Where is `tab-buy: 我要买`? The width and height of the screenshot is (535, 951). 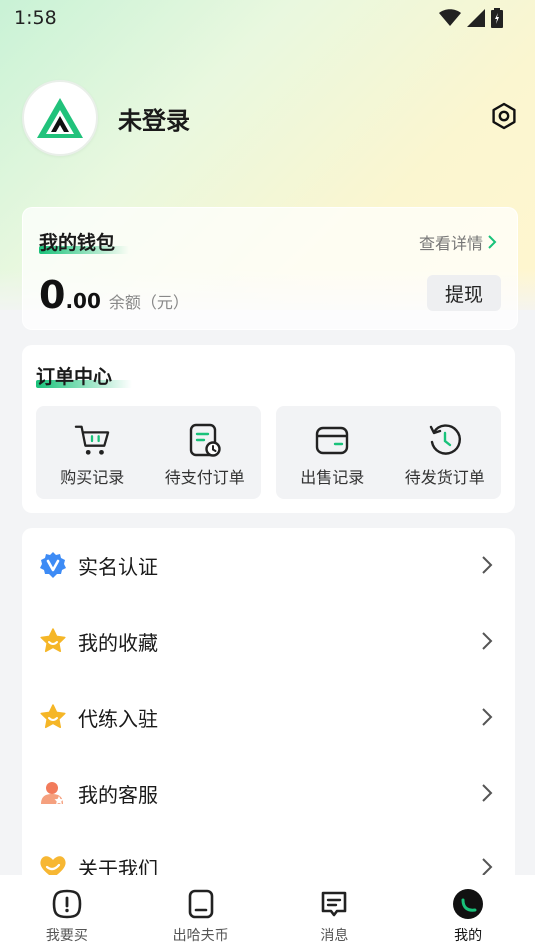
tab-buy: 我要买 is located at coordinates (67, 913).